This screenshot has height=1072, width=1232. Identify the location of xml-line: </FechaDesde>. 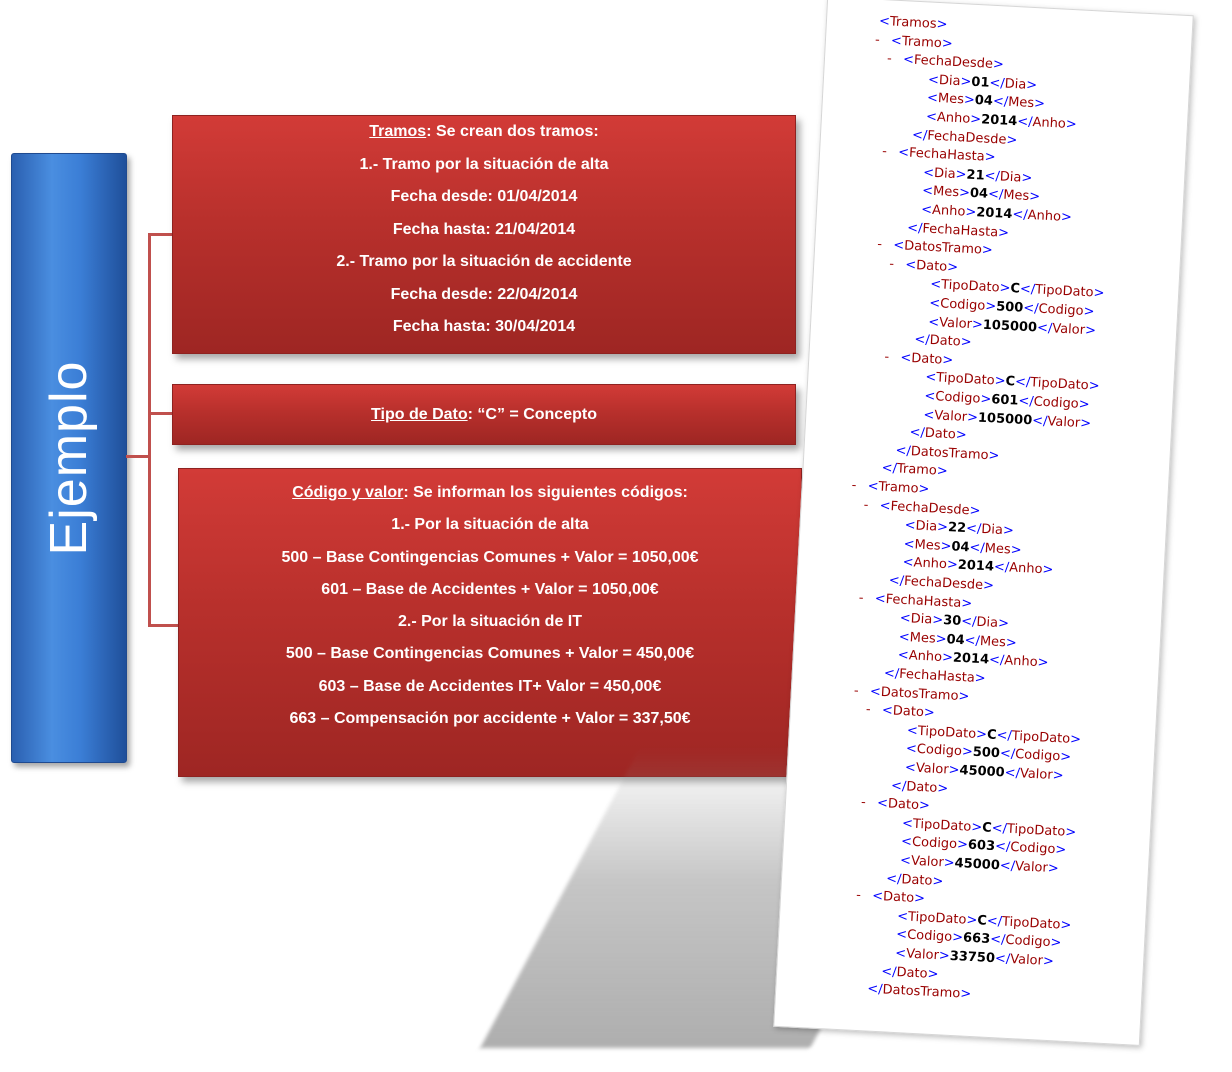
(941, 583).